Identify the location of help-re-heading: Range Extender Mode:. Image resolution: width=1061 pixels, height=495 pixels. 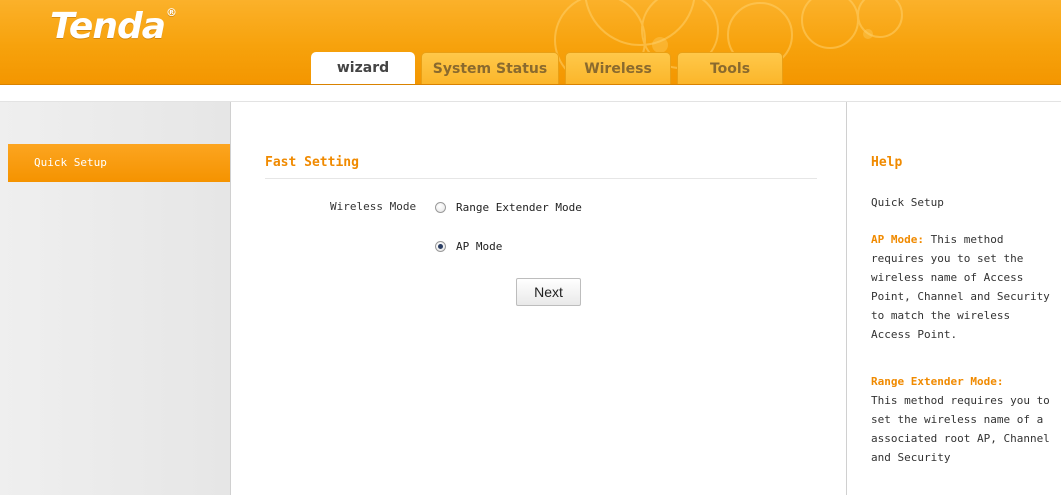
(937, 381).